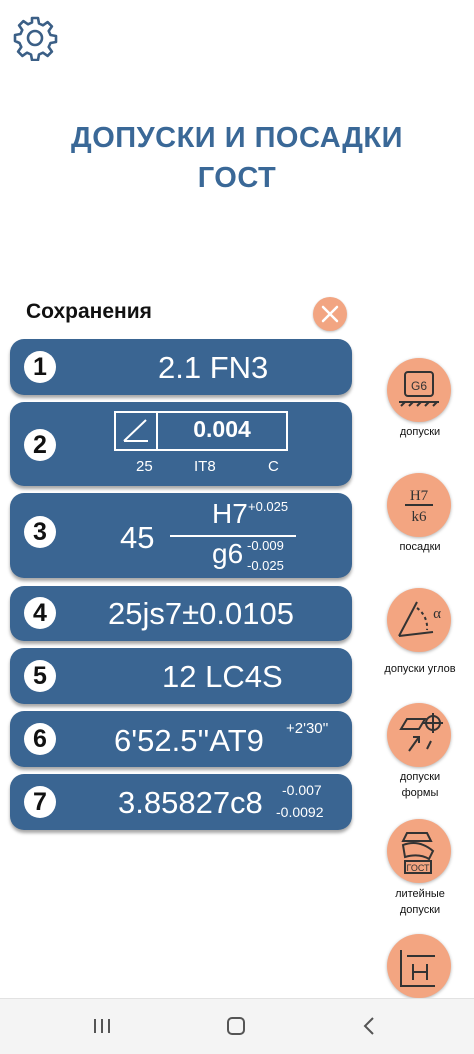  What do you see at coordinates (135, 430) in the screenshot?
I see `angularity-symbol-icon` at bounding box center [135, 430].